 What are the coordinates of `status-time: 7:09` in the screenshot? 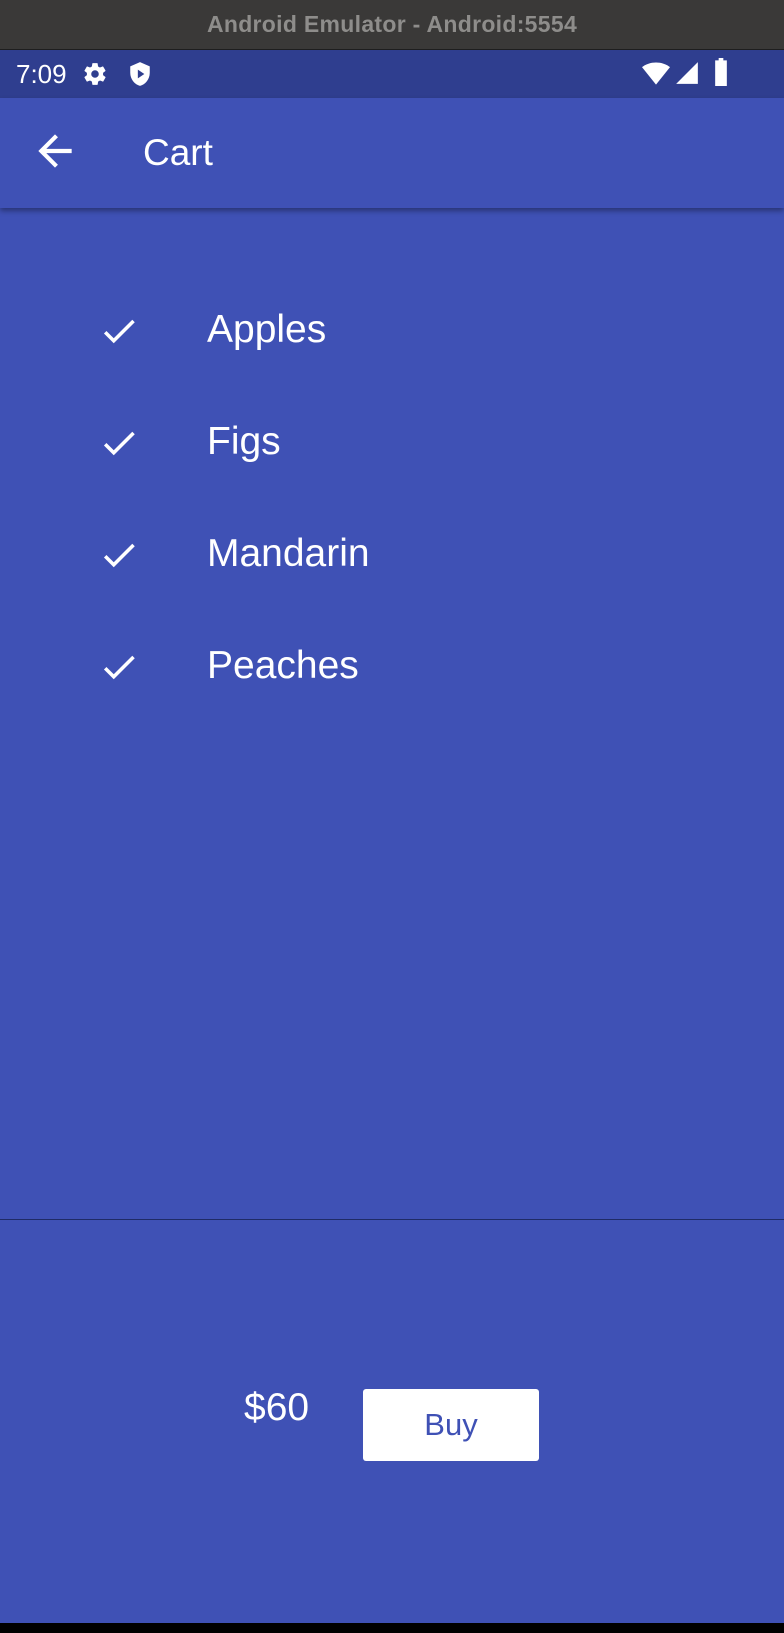 It's located at (41, 74).